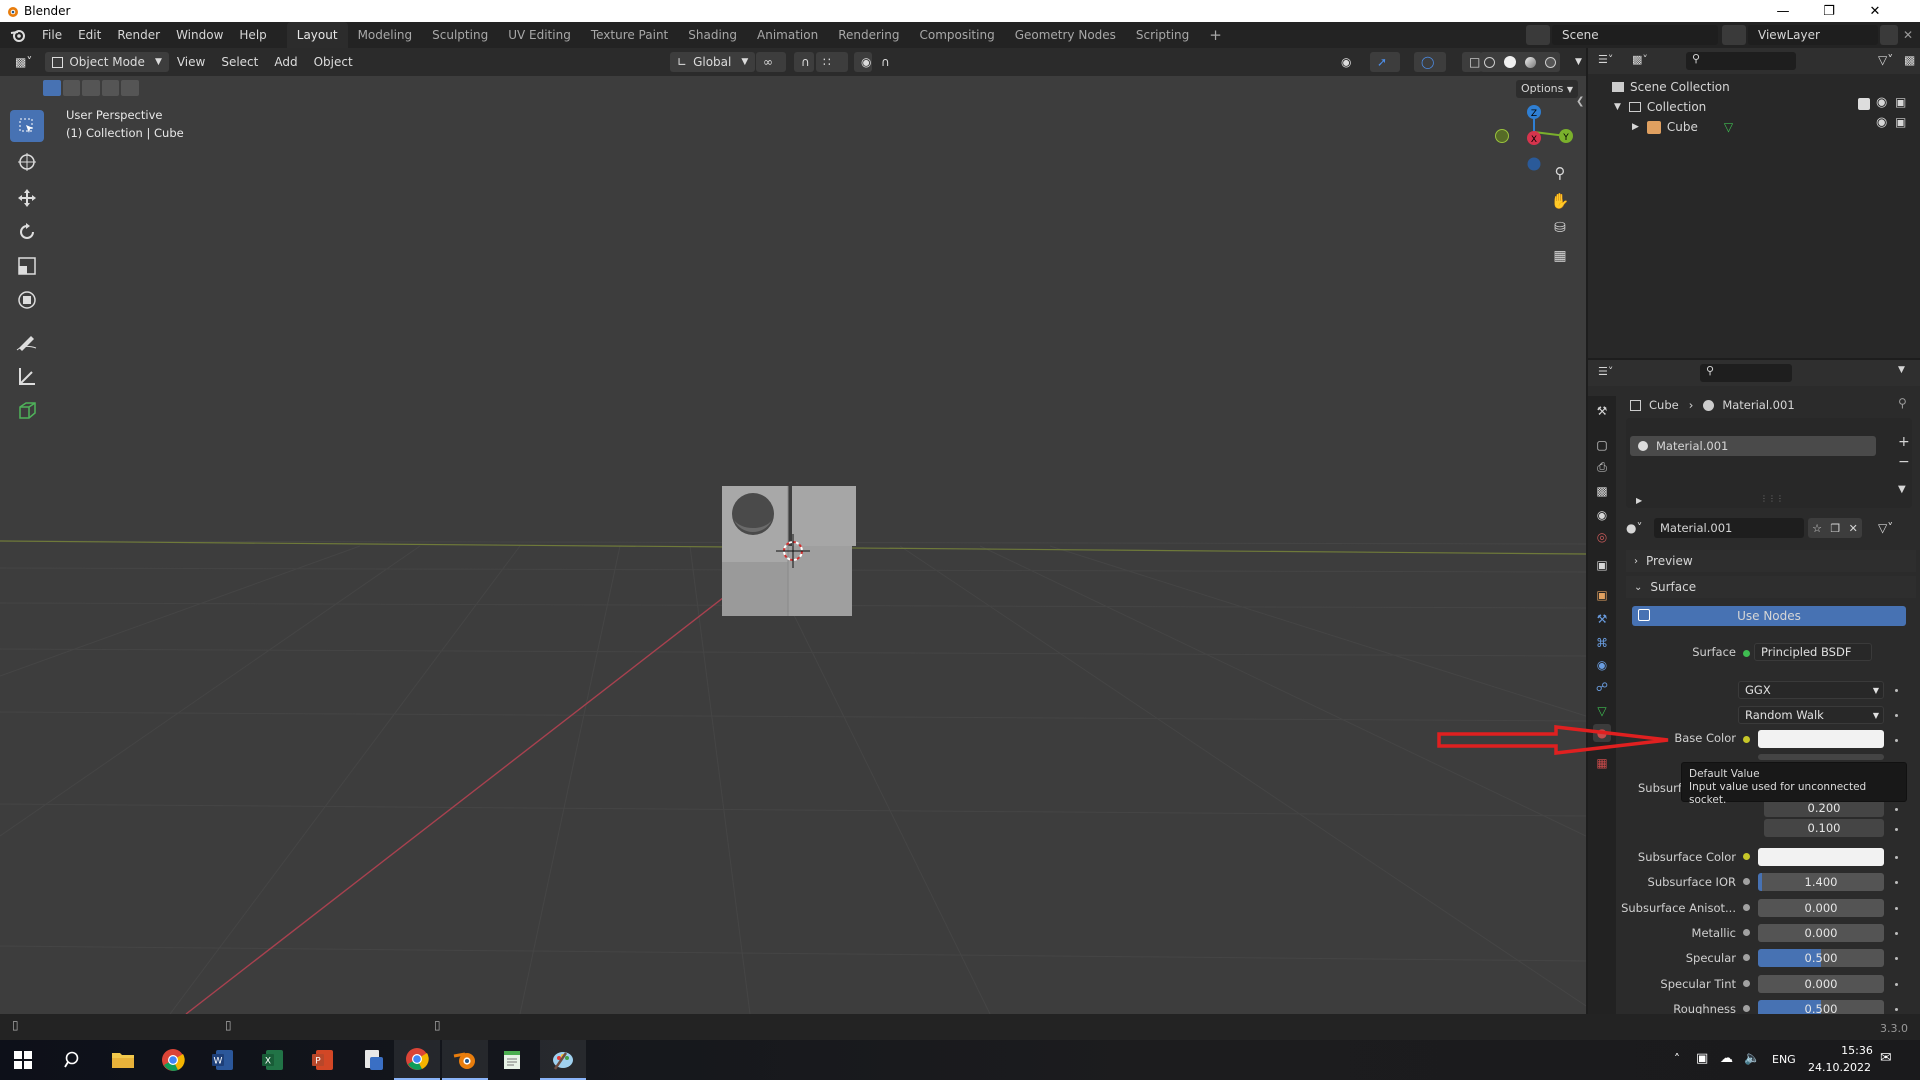 The image size is (1920, 1080). Describe the element at coordinates (1821, 984) in the screenshot. I see `specular-tint-field: 0.000` at that location.